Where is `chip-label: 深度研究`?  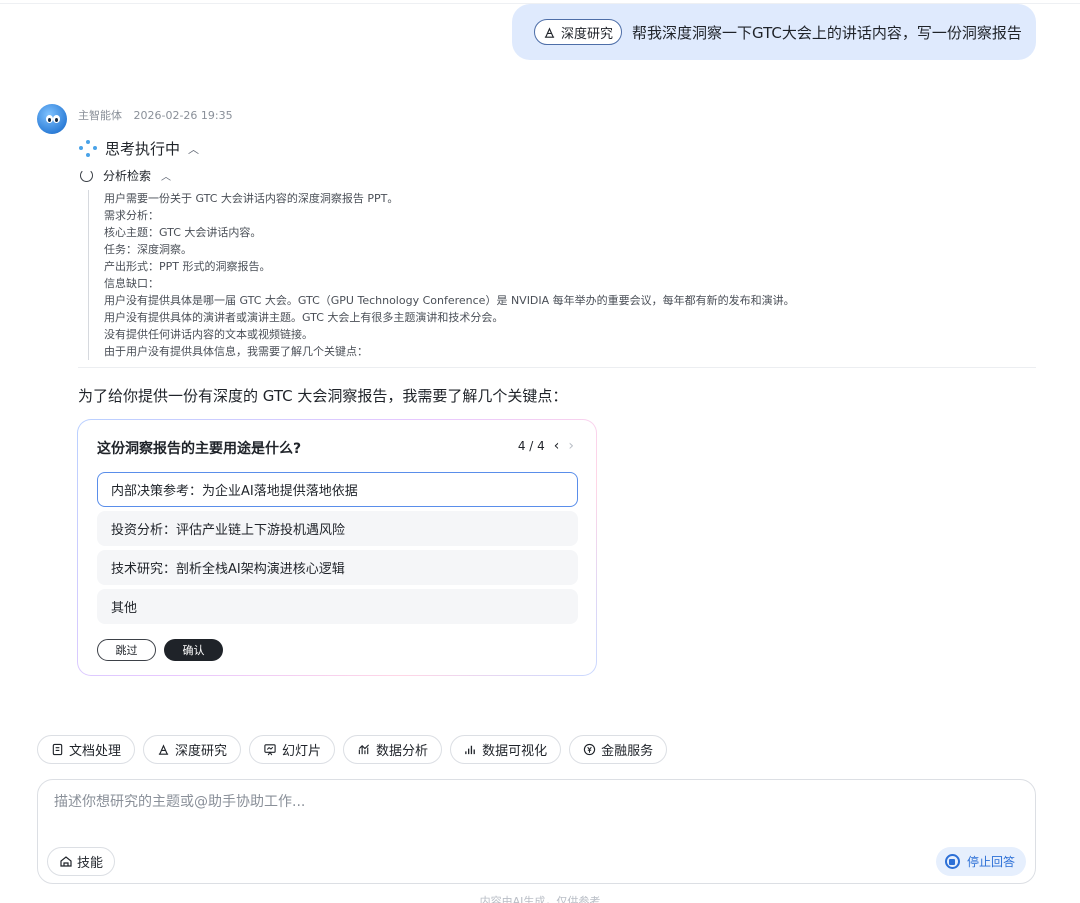
chip-label: 深度研究 is located at coordinates (201, 751).